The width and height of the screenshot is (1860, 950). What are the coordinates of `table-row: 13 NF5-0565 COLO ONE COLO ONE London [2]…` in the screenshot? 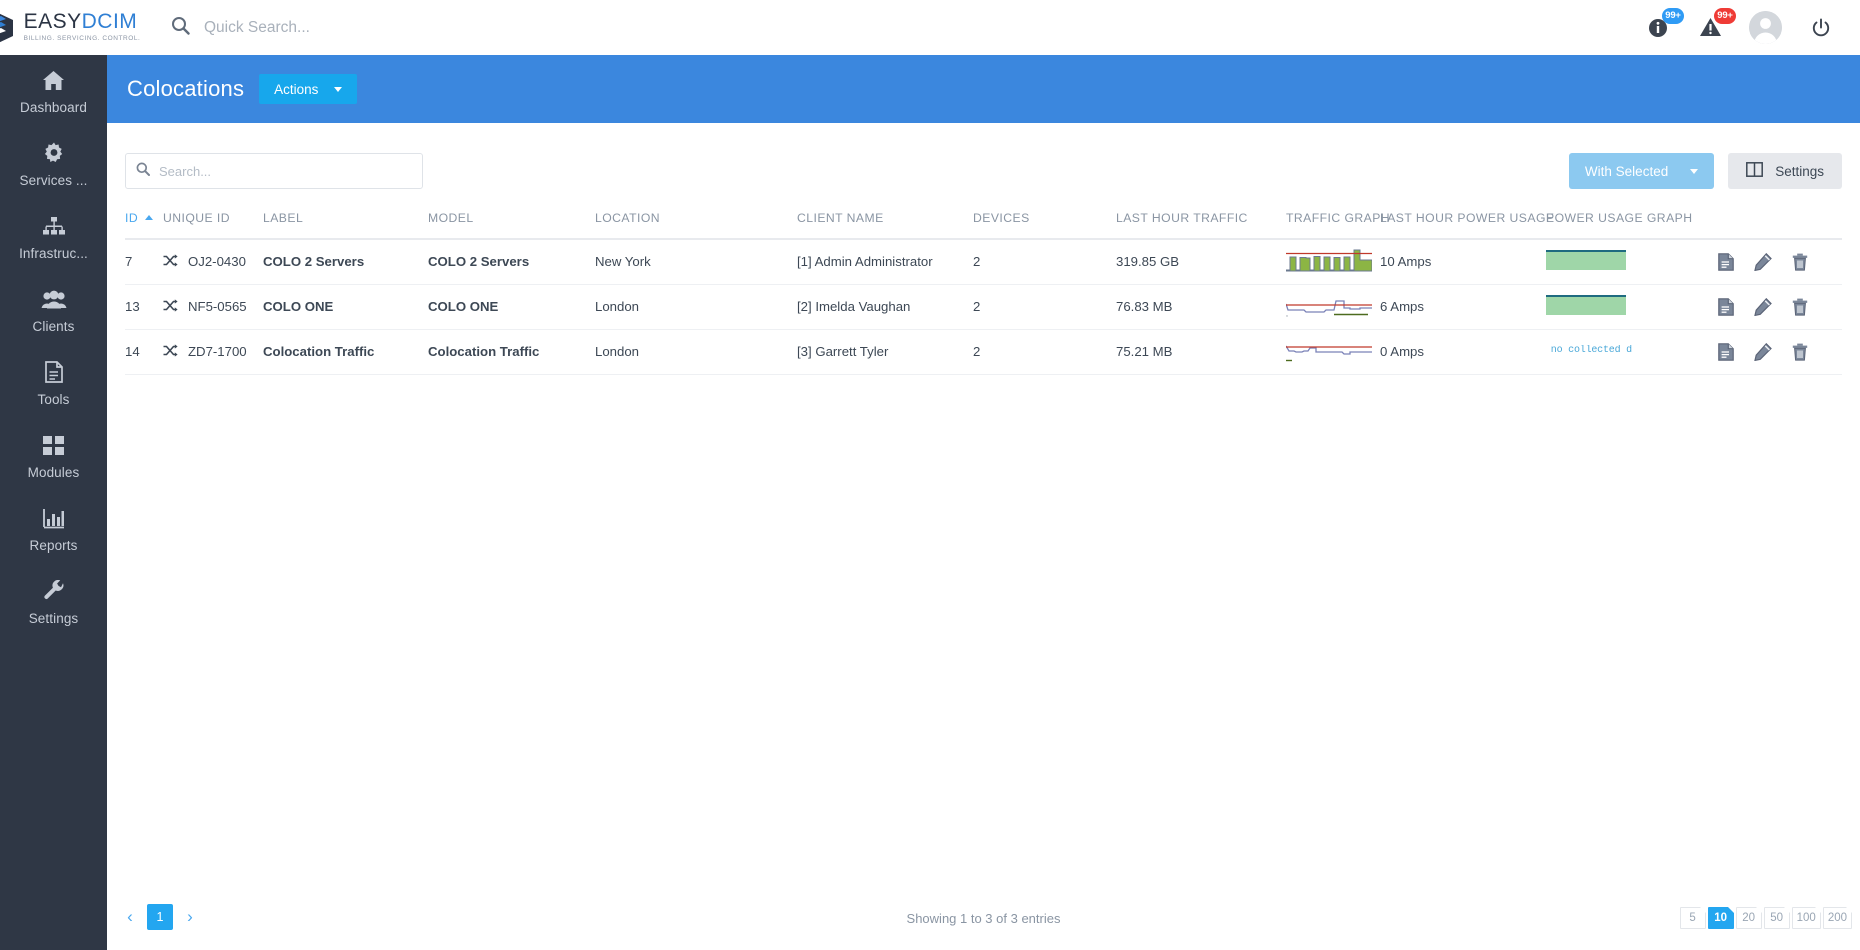 It's located at (983, 307).